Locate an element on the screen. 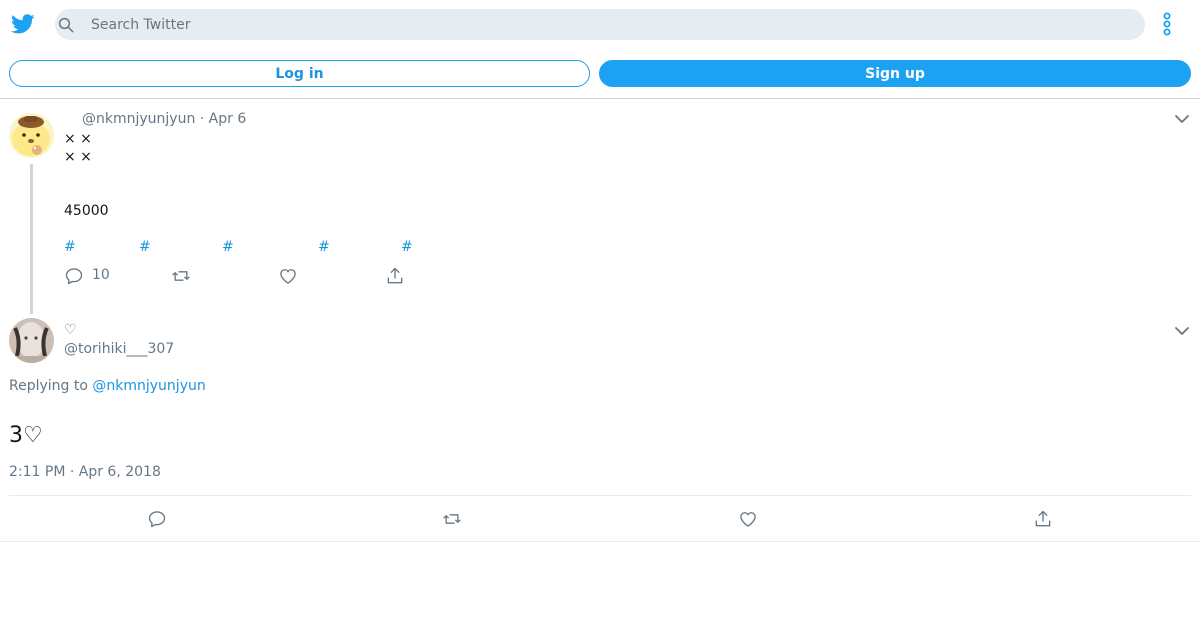 Image resolution: width=1200 pixels, height=630 pixels. login-button: Log in is located at coordinates (299, 73).